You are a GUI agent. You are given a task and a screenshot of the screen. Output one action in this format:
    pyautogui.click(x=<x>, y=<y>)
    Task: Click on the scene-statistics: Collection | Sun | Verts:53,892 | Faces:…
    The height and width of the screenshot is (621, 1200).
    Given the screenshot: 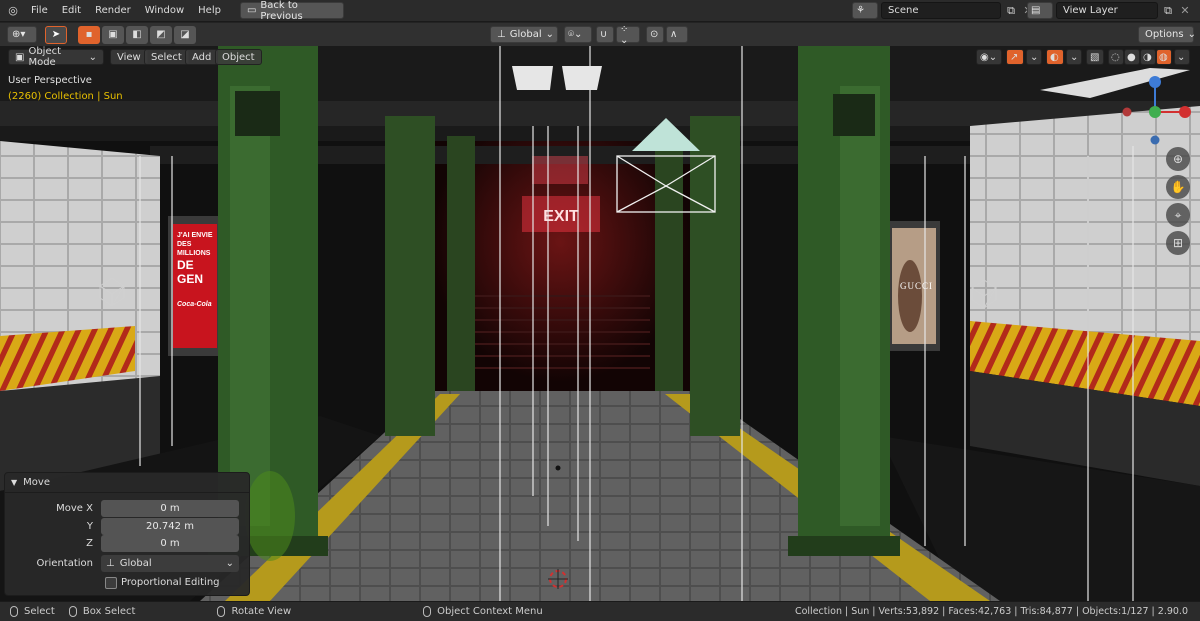 What is the action you would take?
    pyautogui.click(x=991, y=611)
    